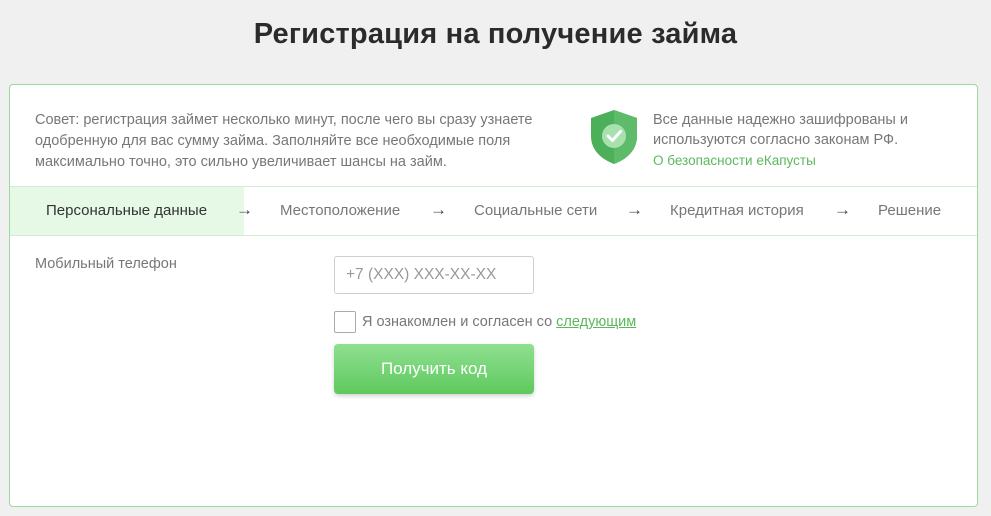 The width and height of the screenshot is (991, 516). What do you see at coordinates (345, 322) in the screenshot?
I see `agreement-checkbox` at bounding box center [345, 322].